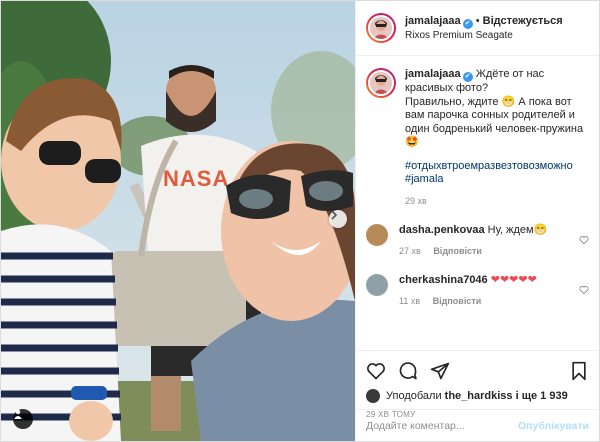 The image size is (600, 442). I want to click on like-button, so click(376, 371).